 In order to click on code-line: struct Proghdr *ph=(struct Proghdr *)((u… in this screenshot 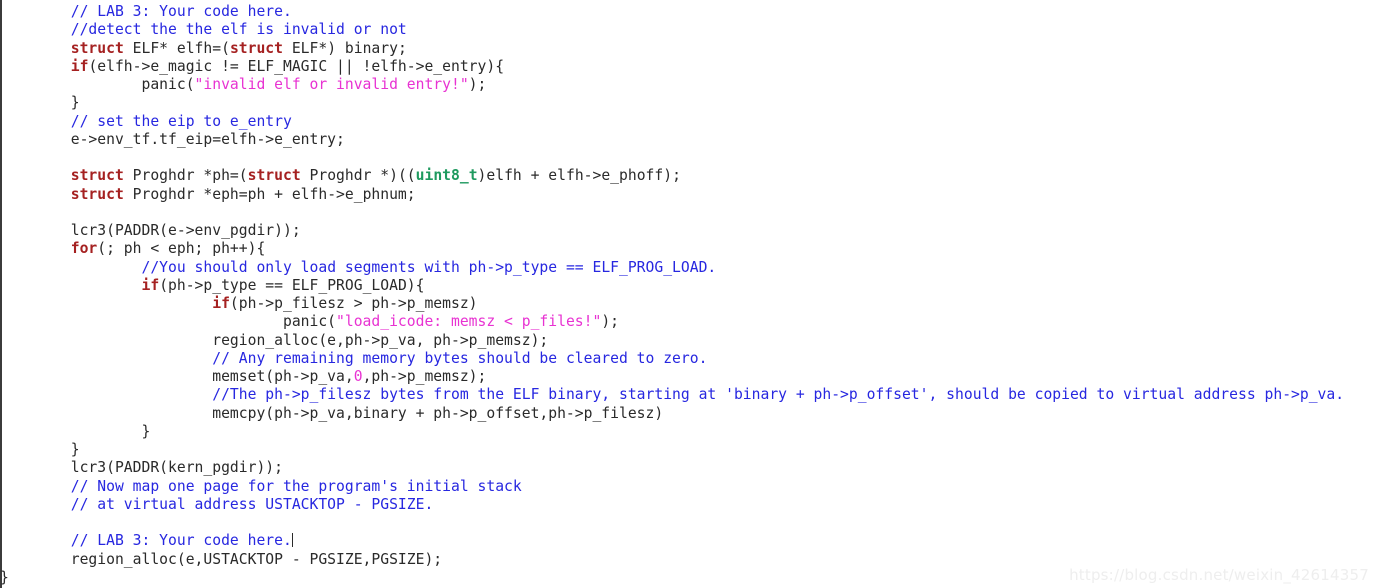, I will do `click(688, 176)`.